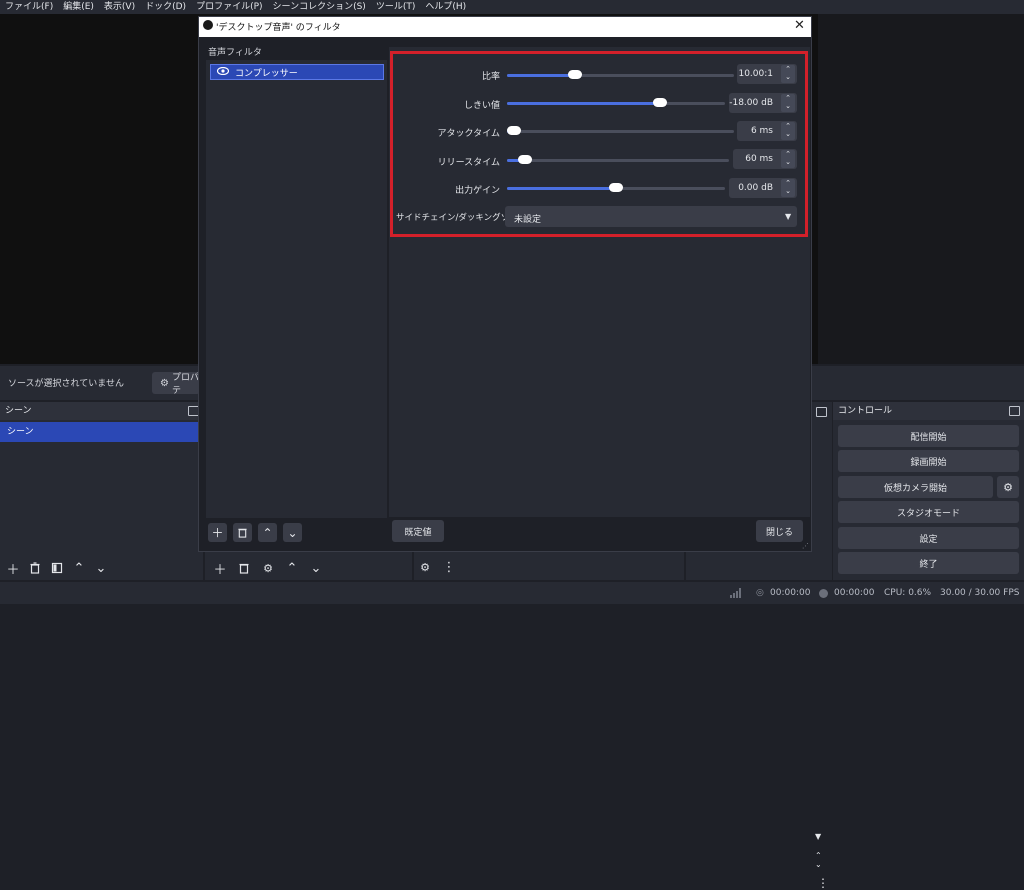  I want to click on threshold-slider, so click(616, 102).